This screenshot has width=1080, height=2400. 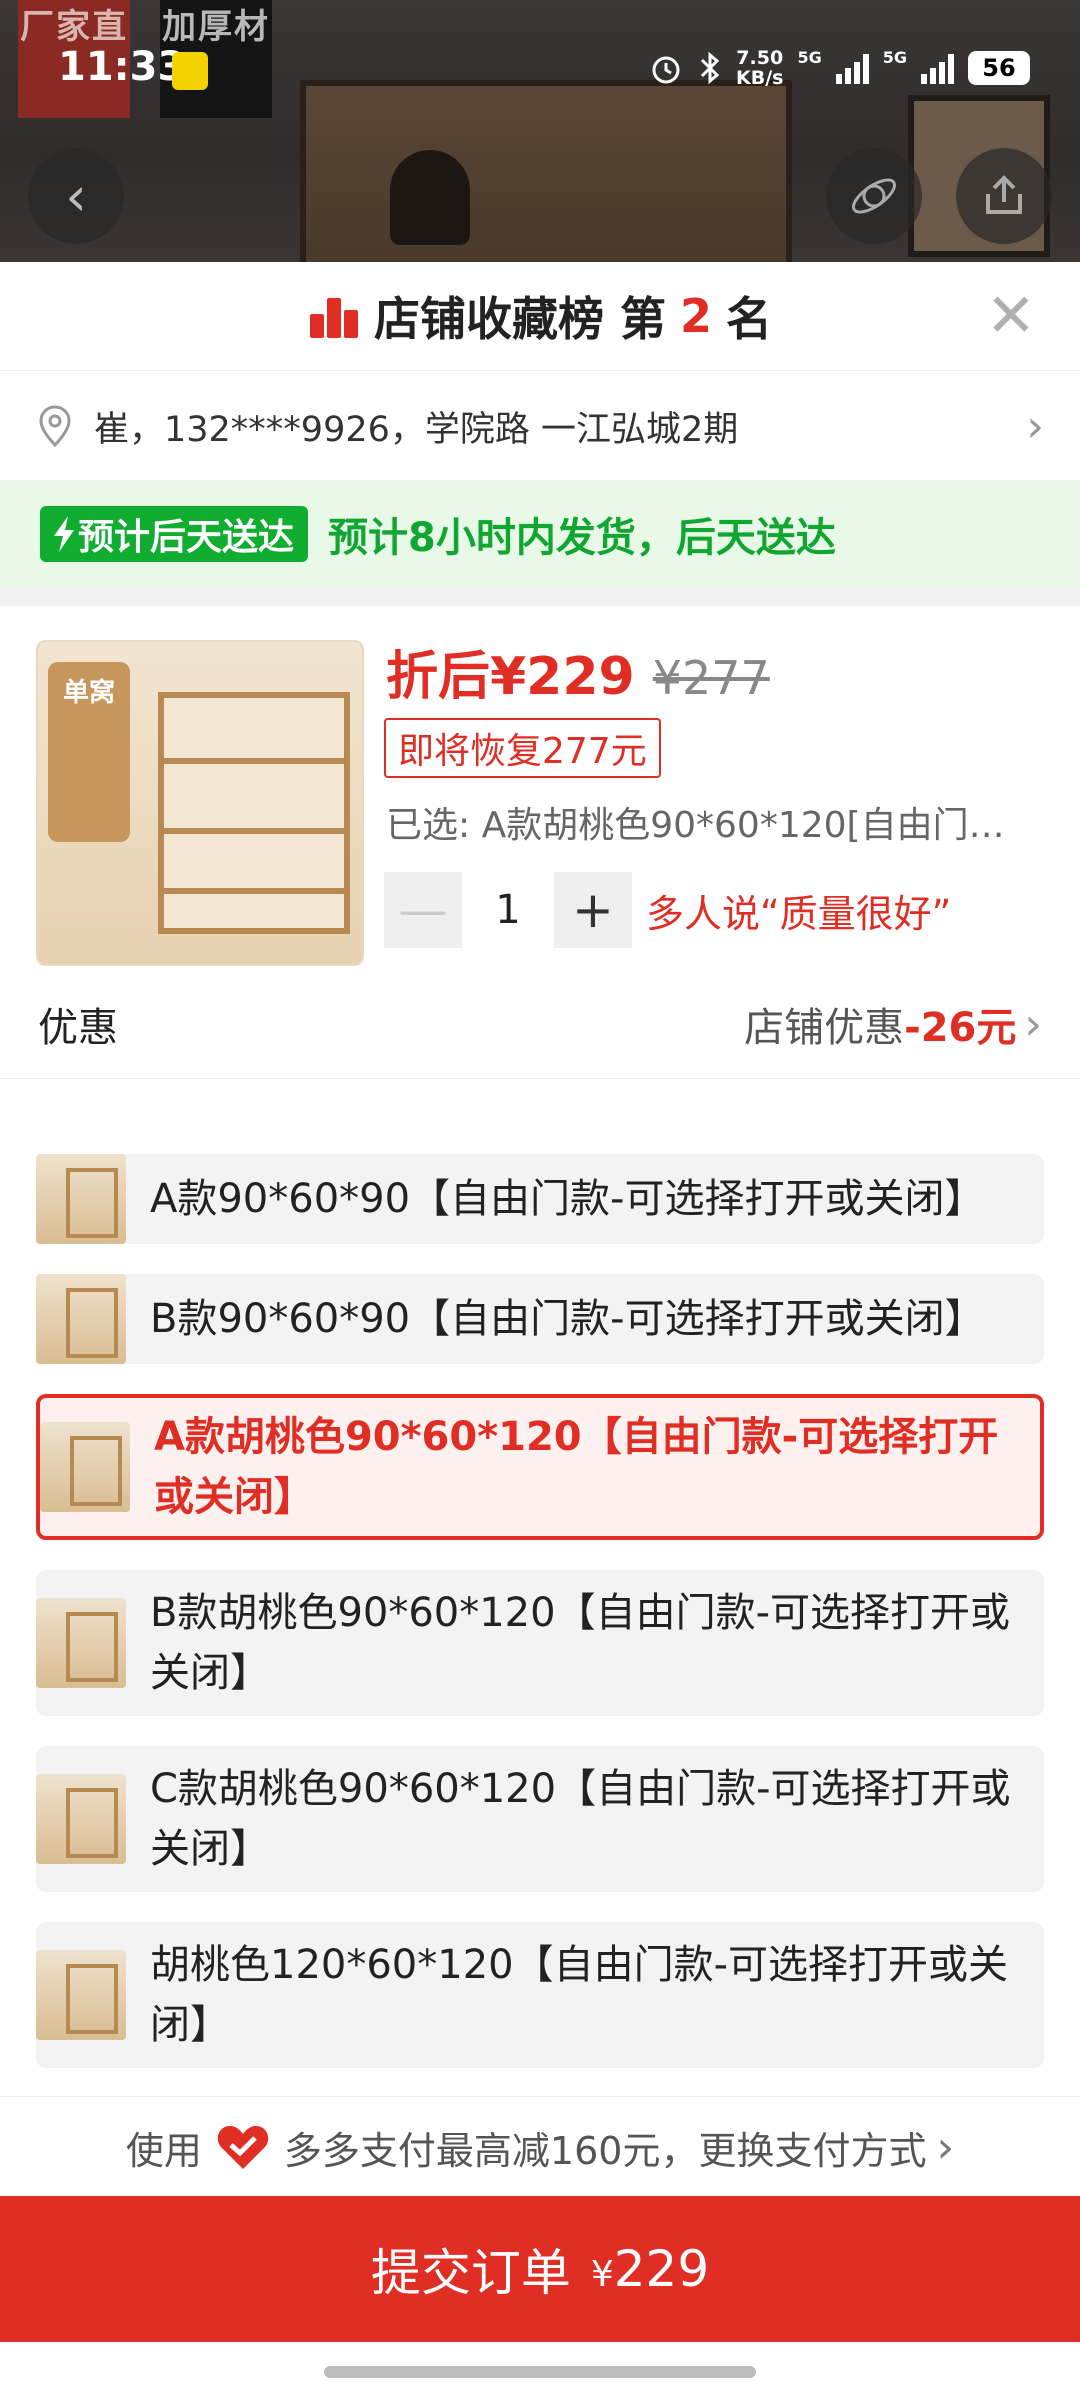 I want to click on signal-2-icon, so click(x=937, y=68).